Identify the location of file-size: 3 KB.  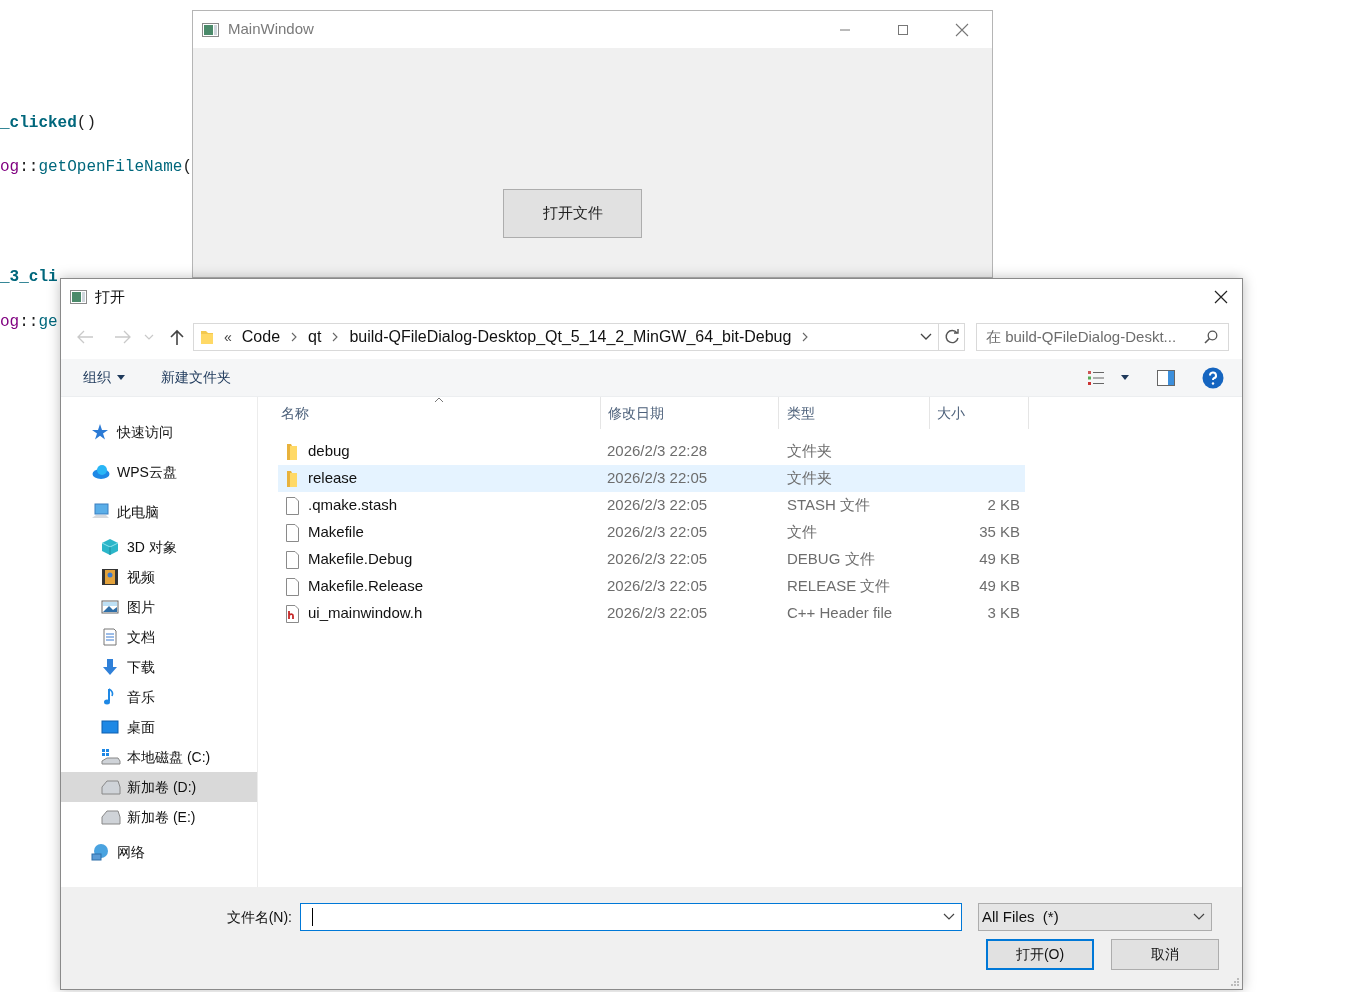
(1003, 613).